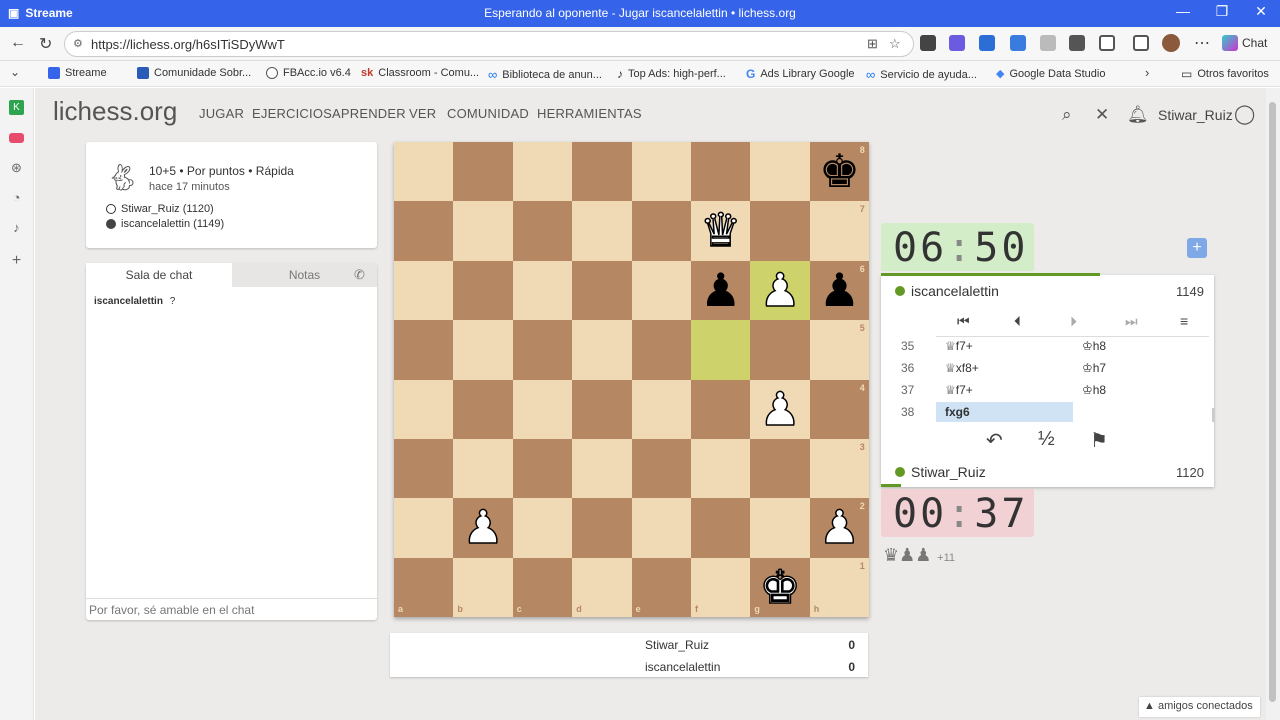  I want to click on sidebar-app-icon: K, so click(16, 107).